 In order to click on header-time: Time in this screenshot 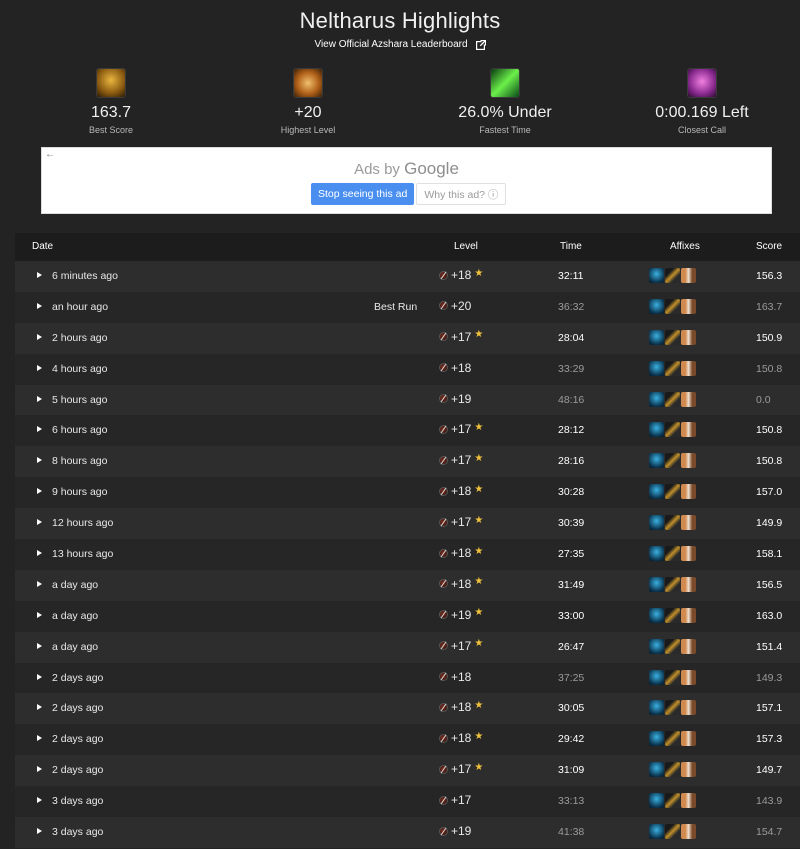, I will do `click(571, 246)`.